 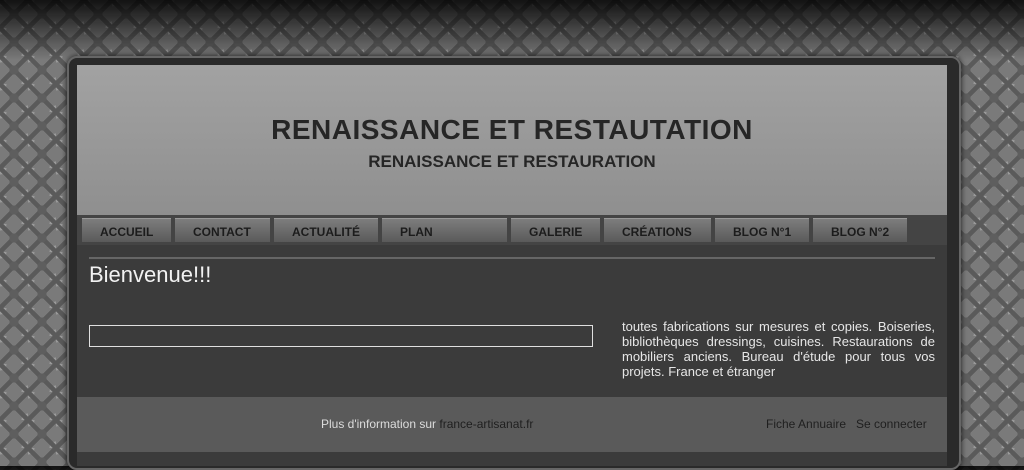 What do you see at coordinates (555, 230) in the screenshot?
I see `nav-item-galerie: GALERIE` at bounding box center [555, 230].